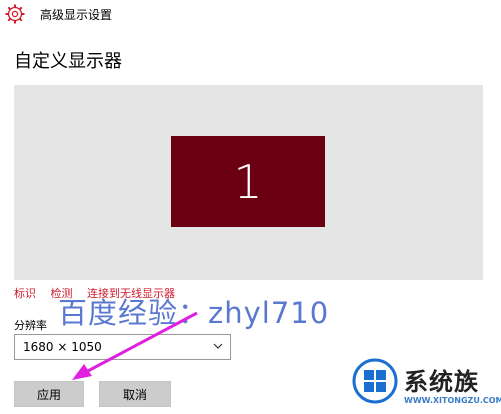  What do you see at coordinates (122, 347) in the screenshot?
I see `resolution-dropdown: 1680 × 1050` at bounding box center [122, 347].